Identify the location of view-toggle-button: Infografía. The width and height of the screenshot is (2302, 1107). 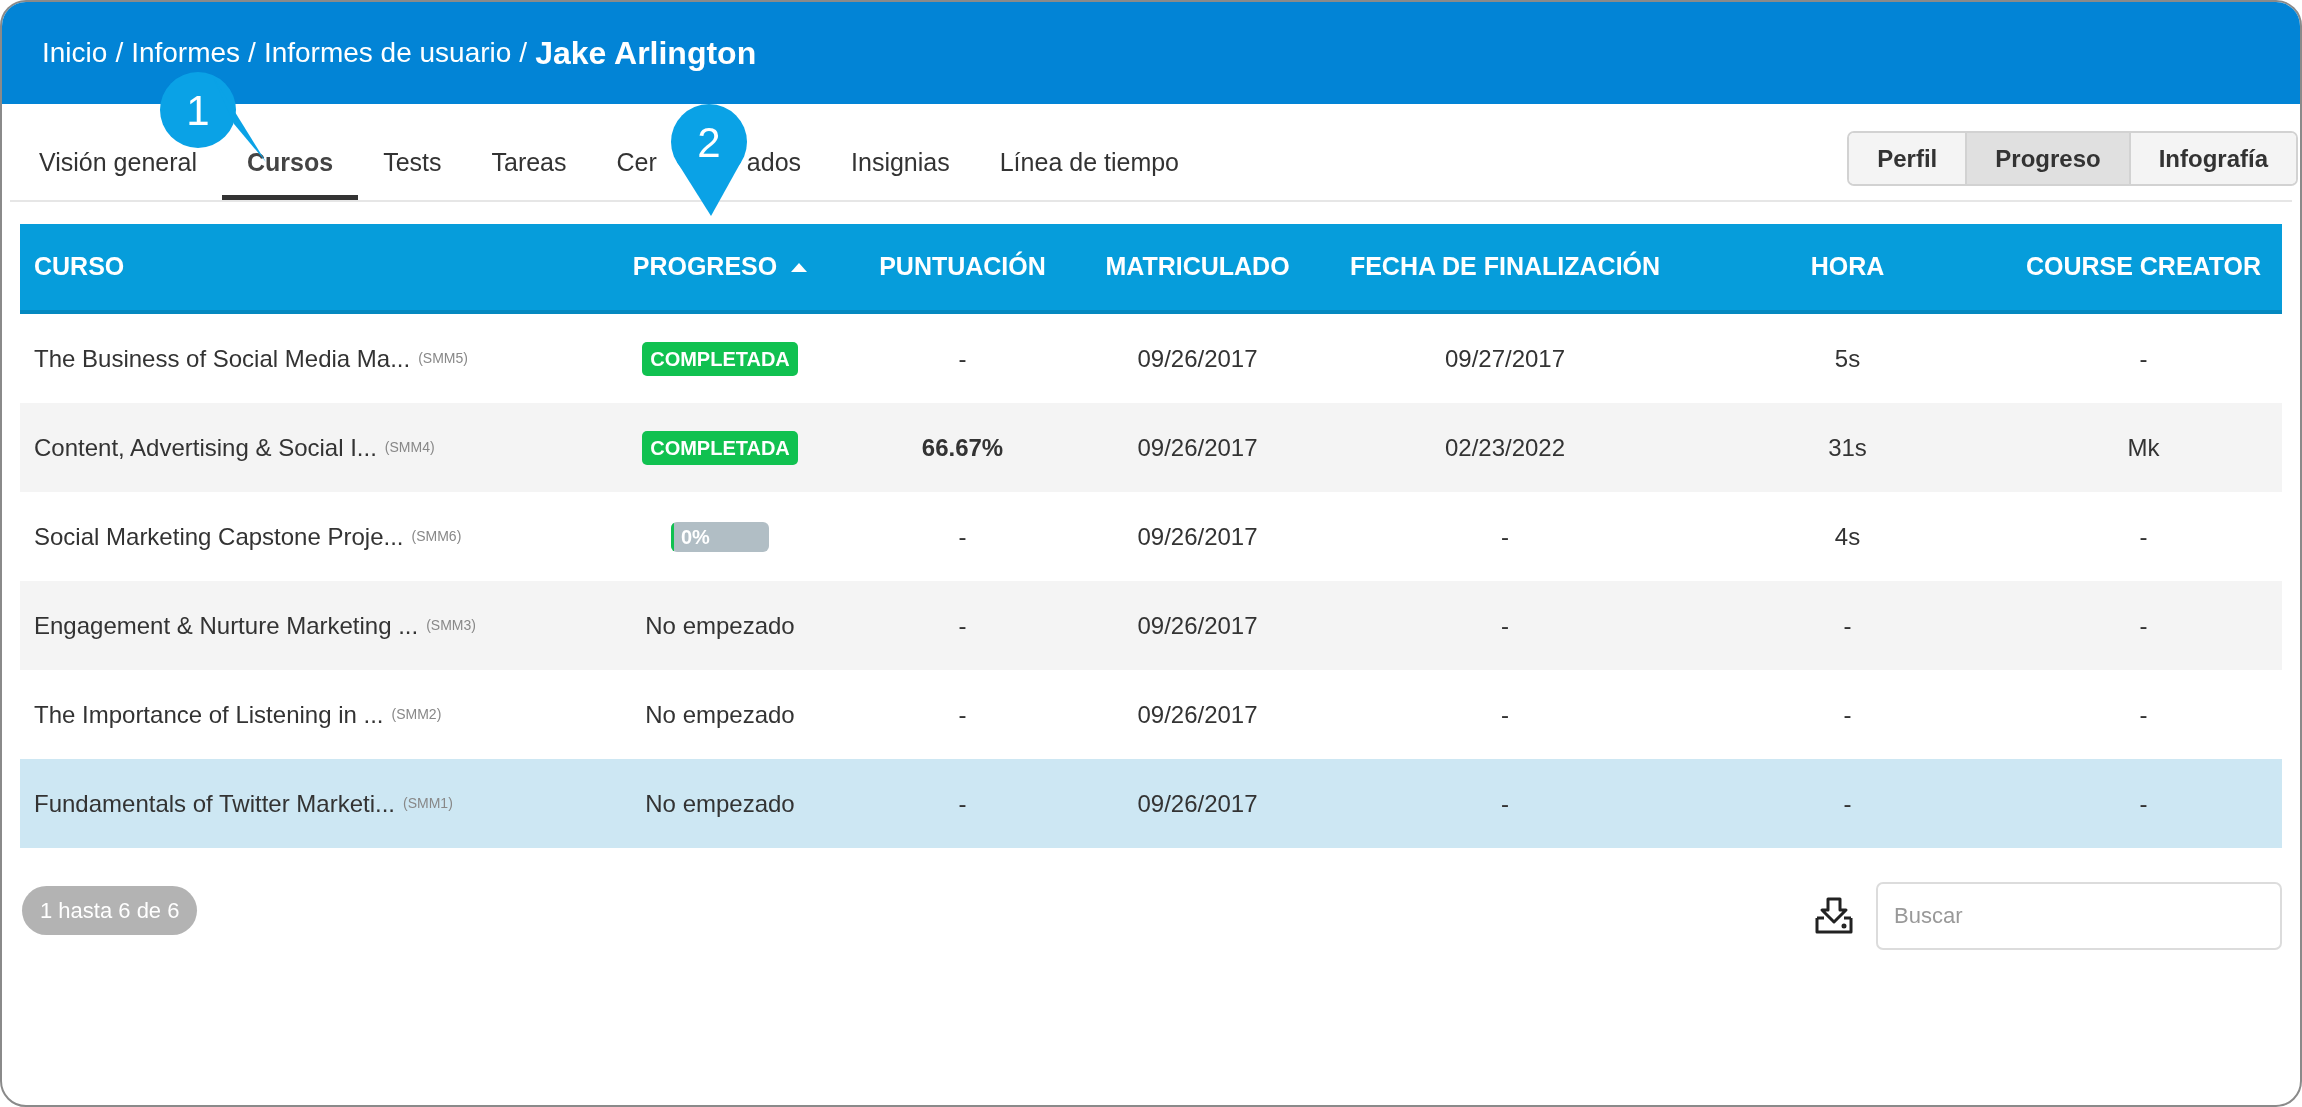
(2212, 158).